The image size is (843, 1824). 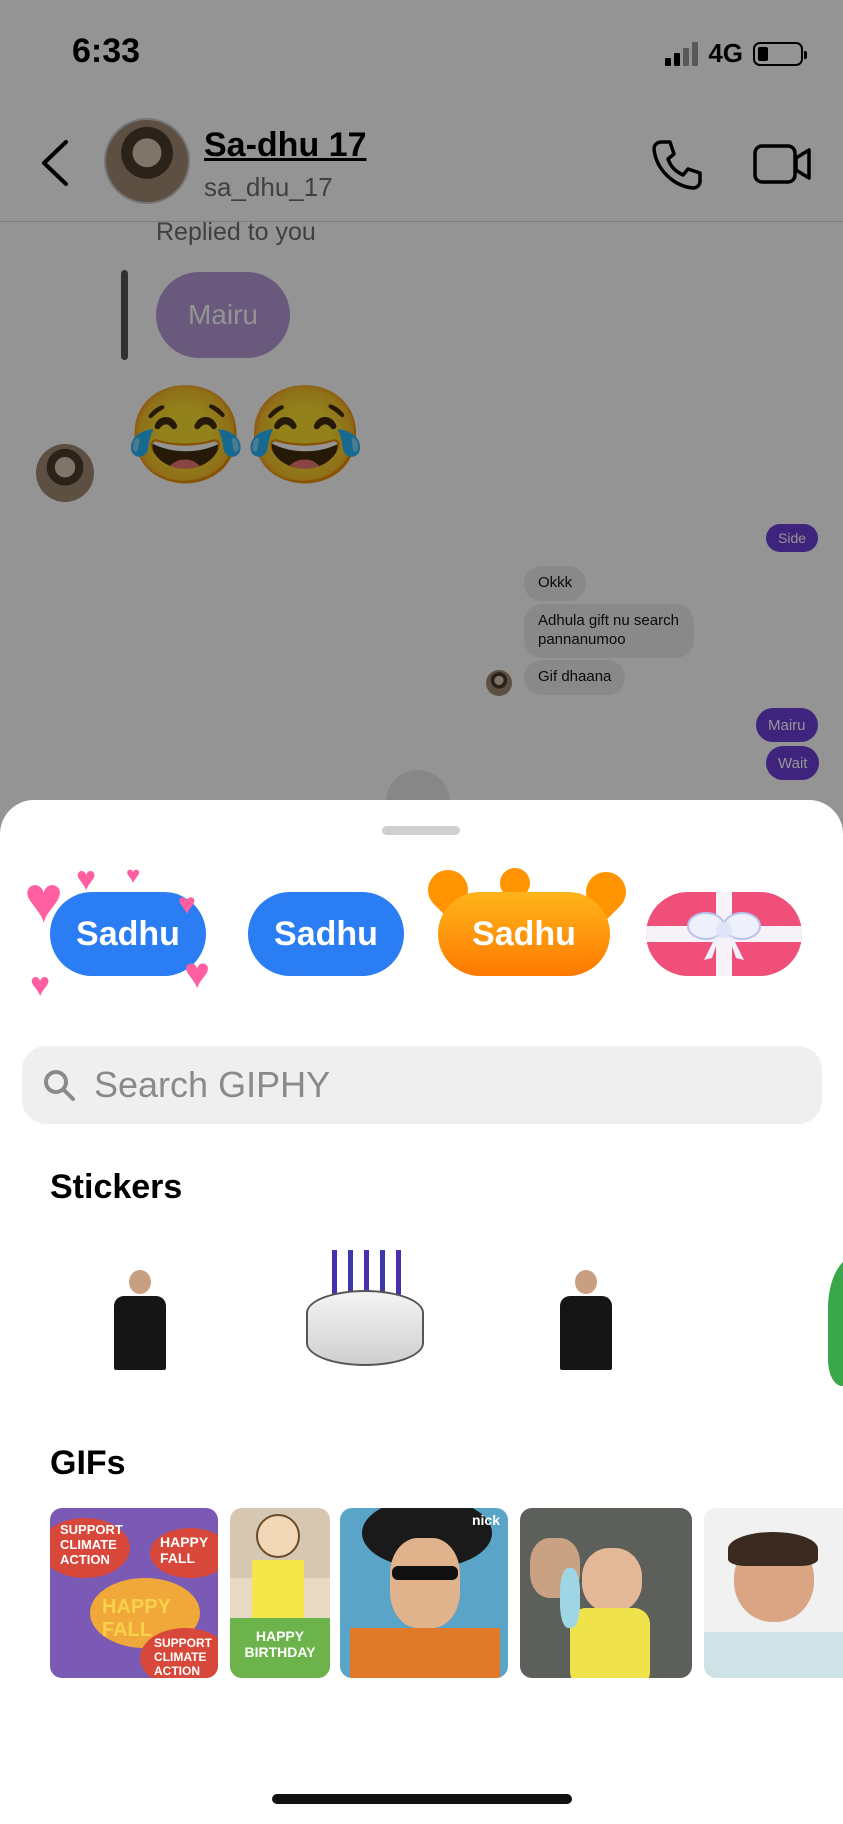 I want to click on sticker-kermit, so click(x=832, y=1326).